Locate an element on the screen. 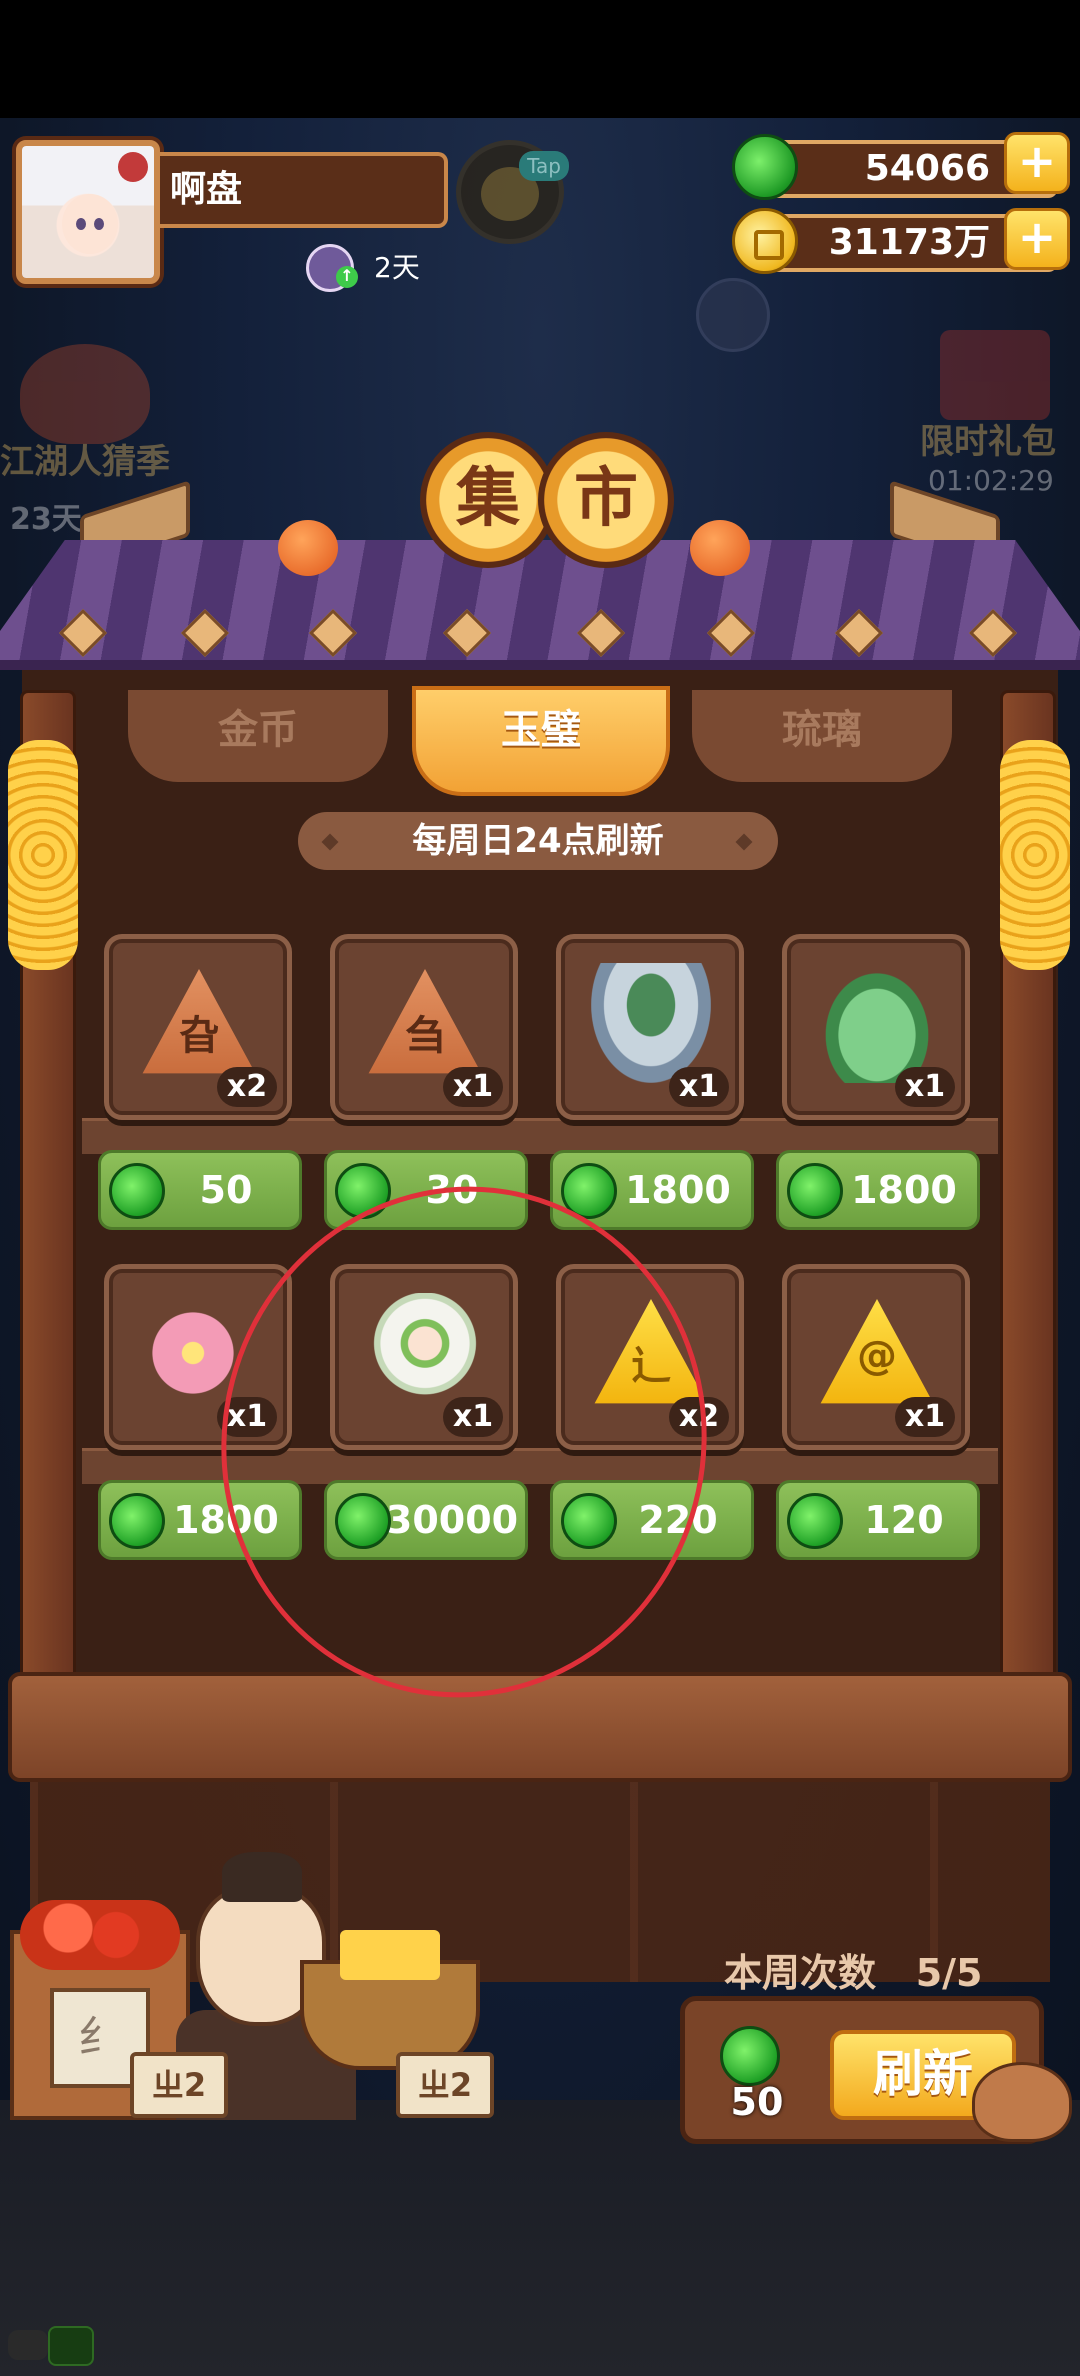  days-label: 2天 is located at coordinates (397, 267).